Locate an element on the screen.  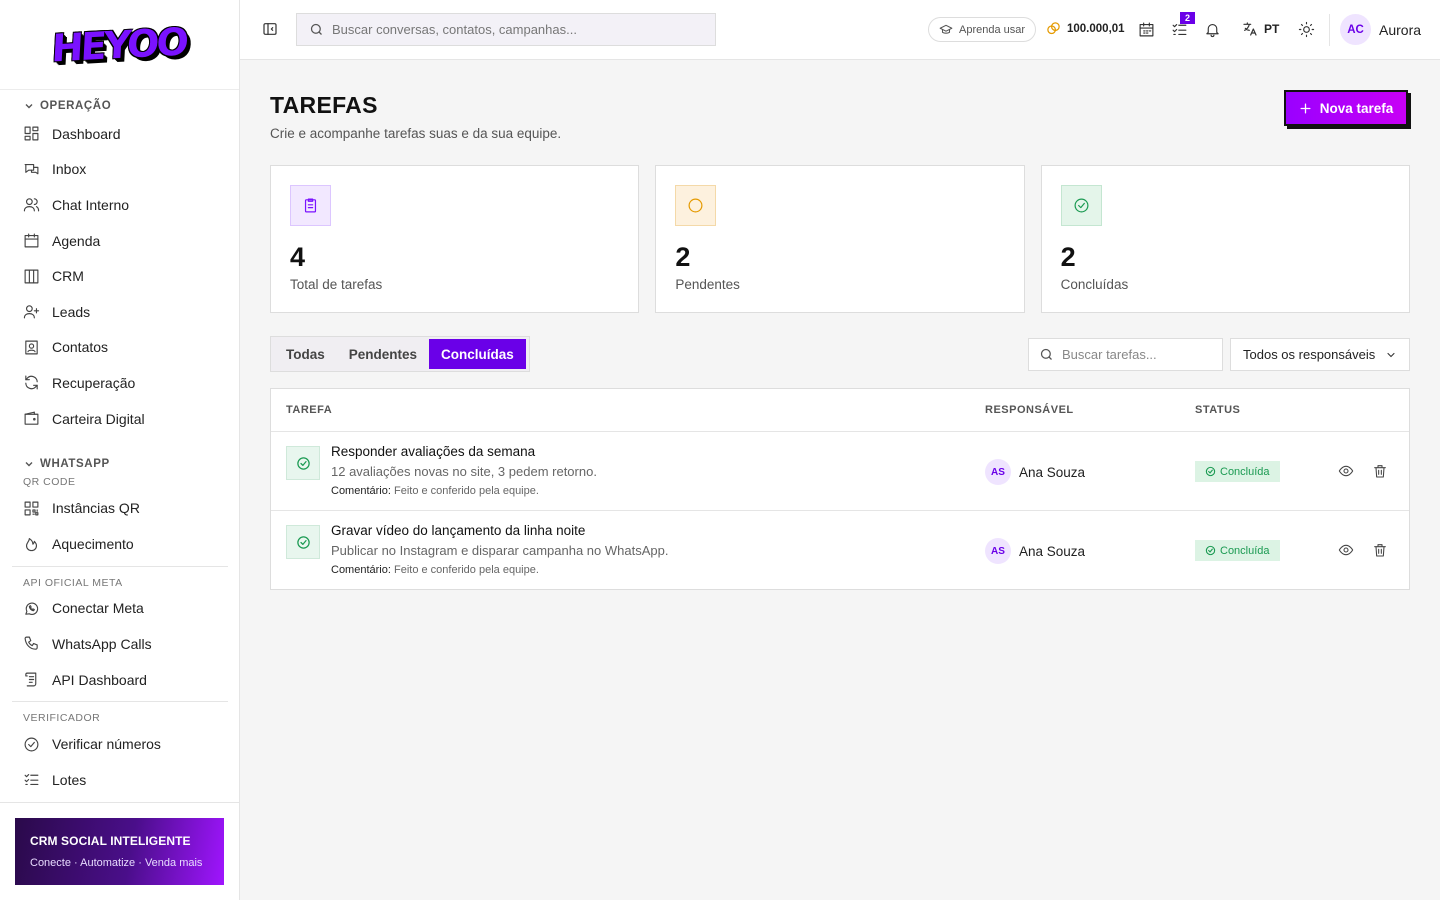
sidebar-item-label: Instâncias QR is located at coordinates (96, 508).